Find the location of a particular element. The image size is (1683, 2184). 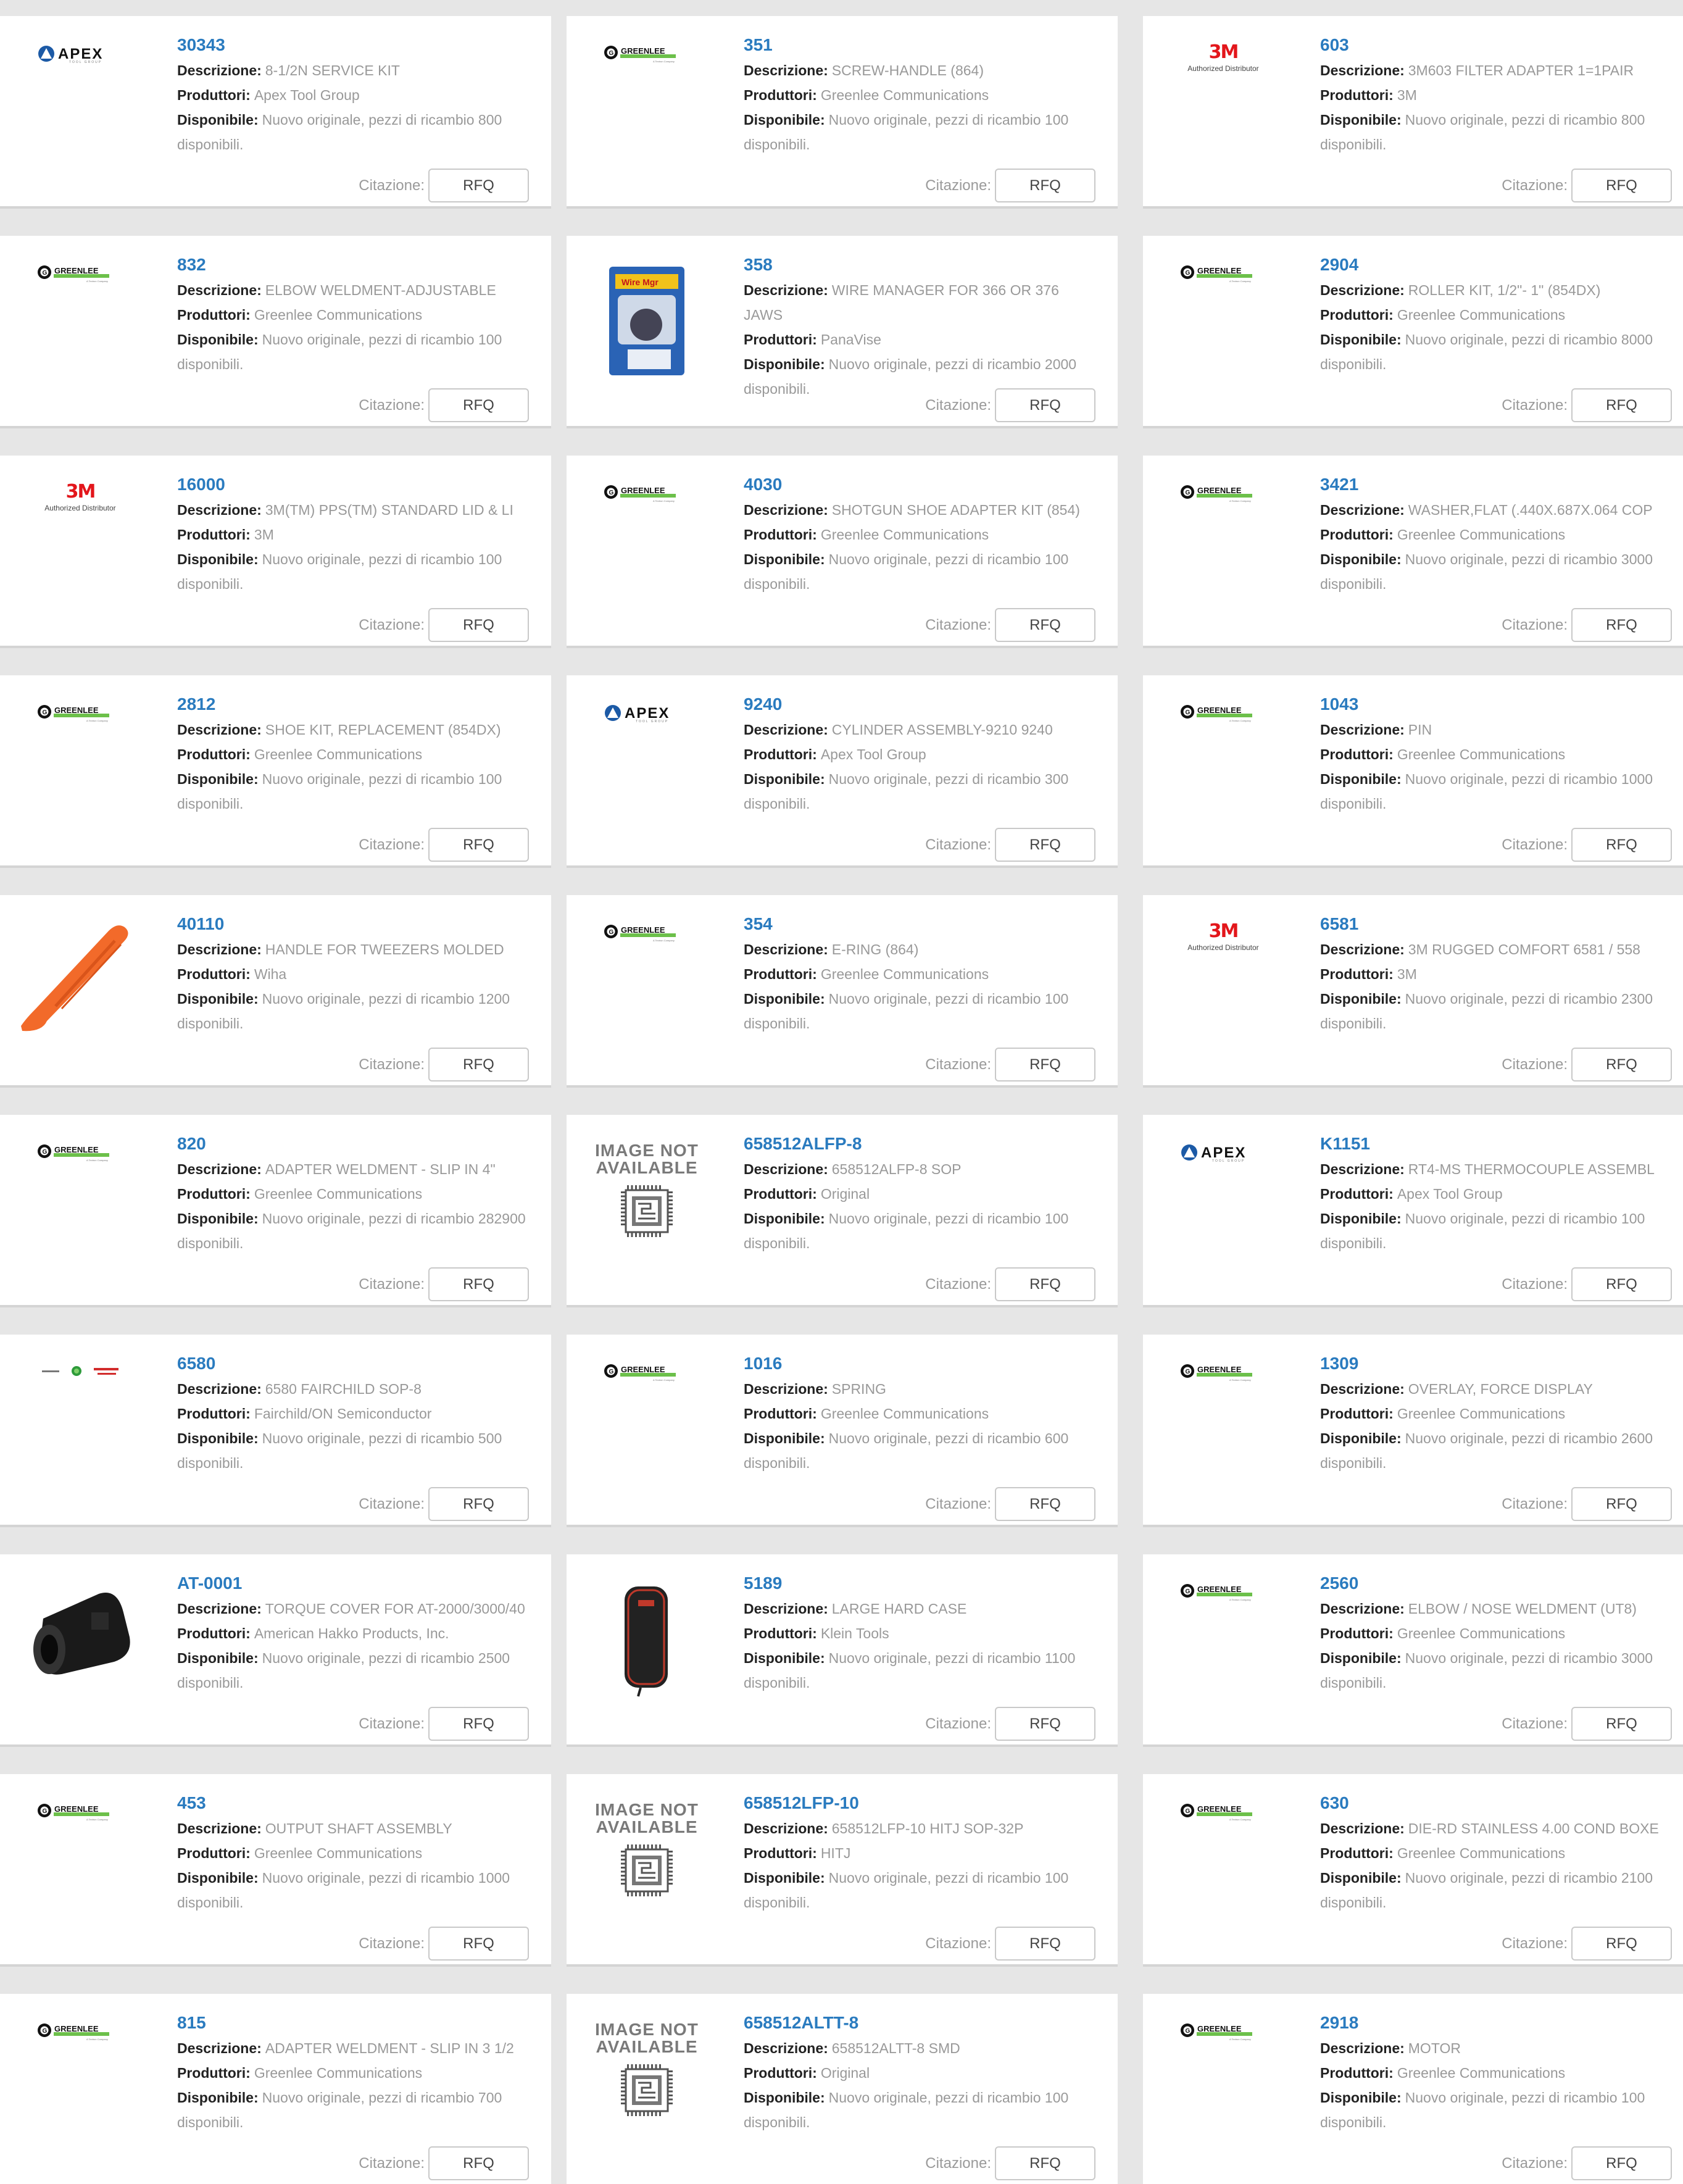

part-number-link: 658512LFP-10 is located at coordinates (931, 1803).